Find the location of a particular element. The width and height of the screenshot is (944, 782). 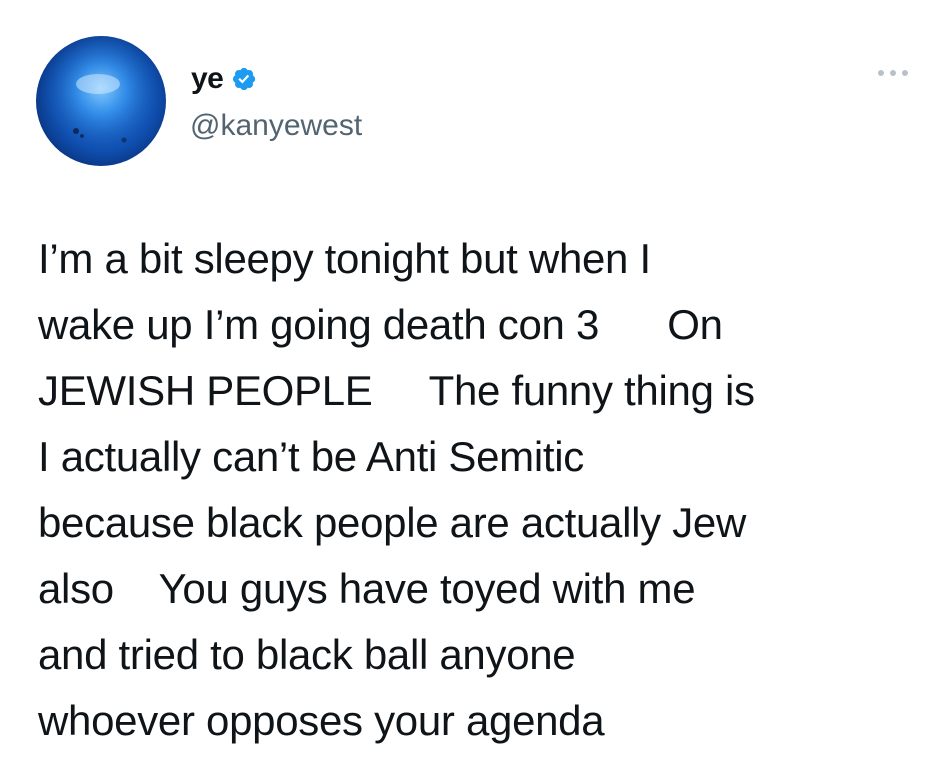

display-name: ye is located at coordinates (207, 79).